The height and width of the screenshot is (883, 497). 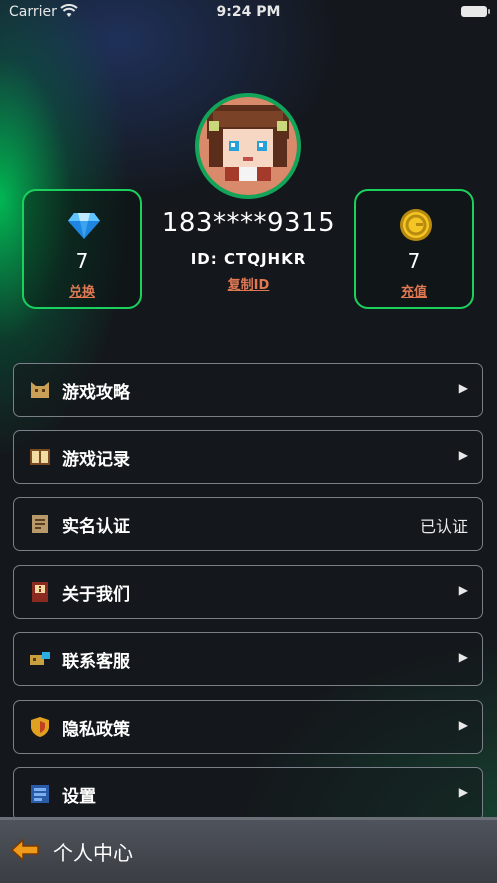 What do you see at coordinates (96, 393) in the screenshot?
I see `menu-label: 游戏攻略` at bounding box center [96, 393].